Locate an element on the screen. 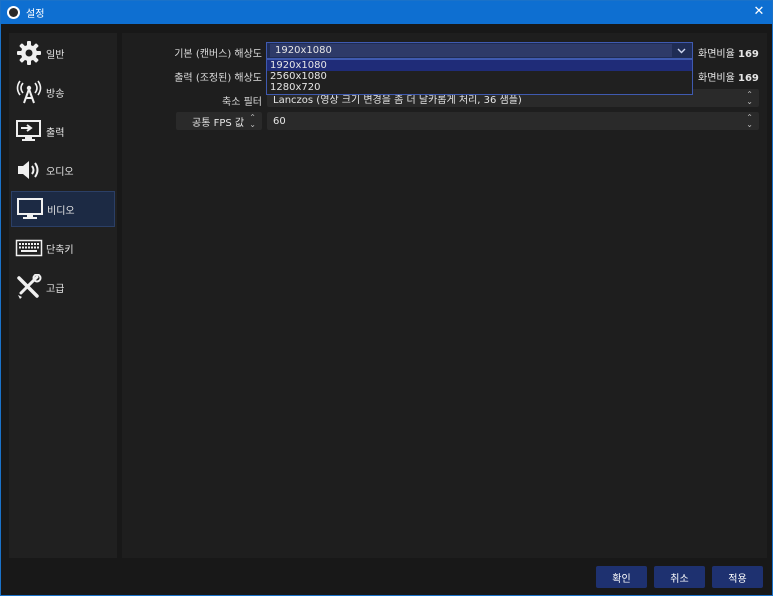 This screenshot has height=596, width=773. sidebar-item-general: 일반 is located at coordinates (63, 53).